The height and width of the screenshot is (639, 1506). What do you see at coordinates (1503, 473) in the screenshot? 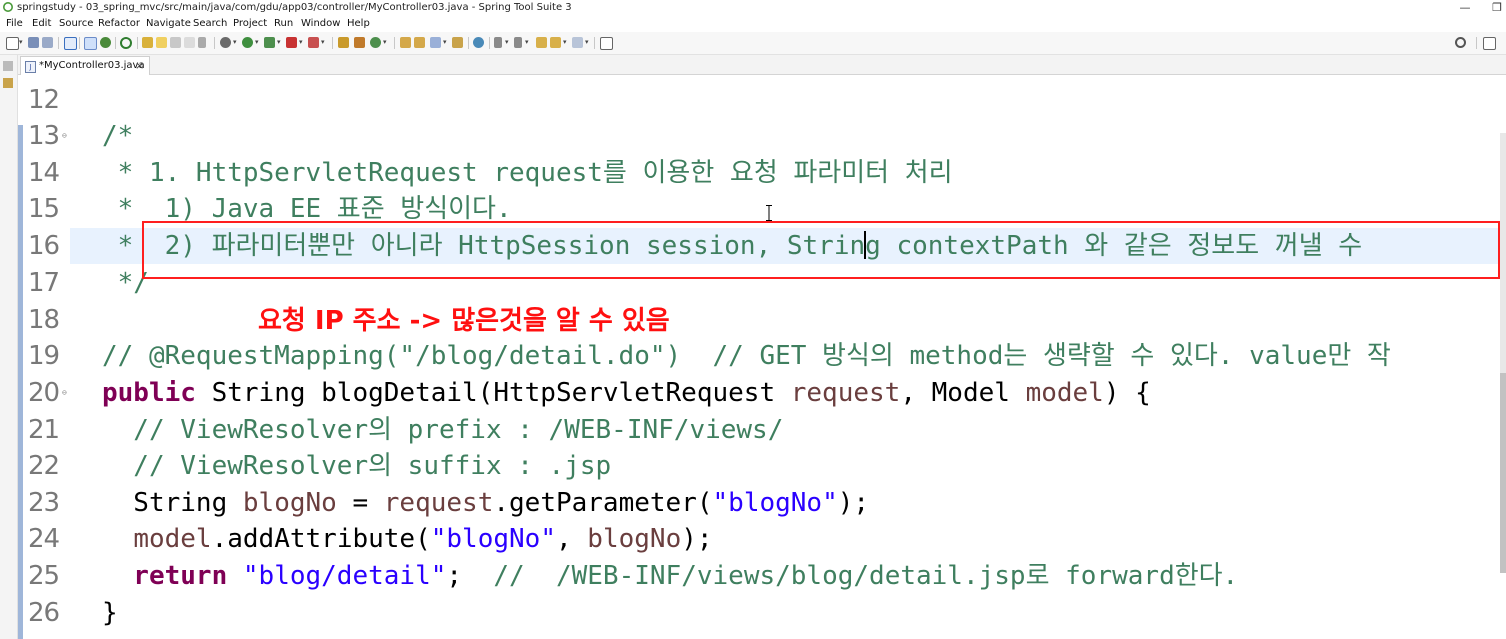
I see `scrollbar-thumb` at bounding box center [1503, 473].